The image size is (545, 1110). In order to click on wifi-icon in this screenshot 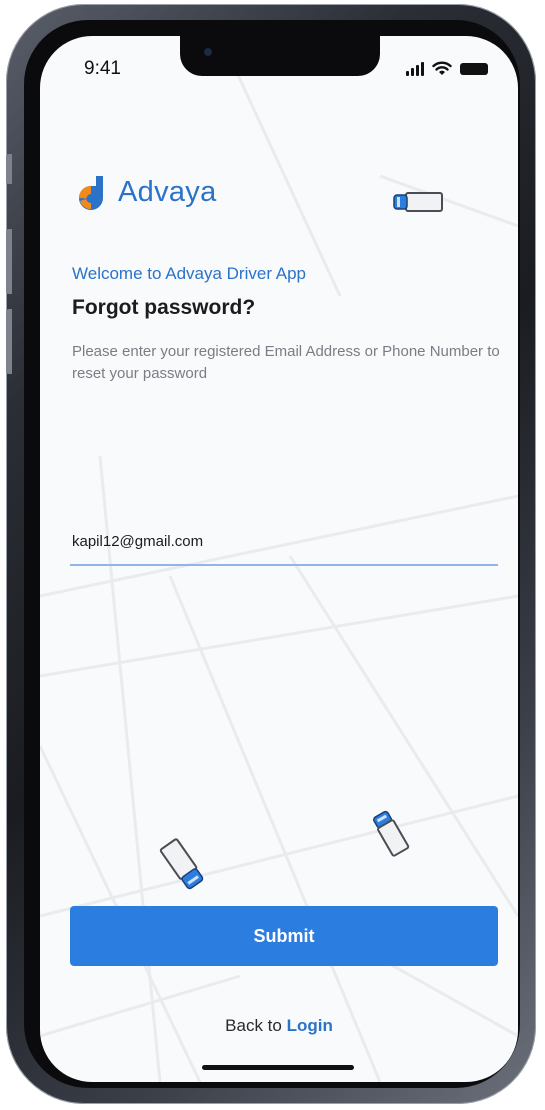, I will do `click(442, 68)`.